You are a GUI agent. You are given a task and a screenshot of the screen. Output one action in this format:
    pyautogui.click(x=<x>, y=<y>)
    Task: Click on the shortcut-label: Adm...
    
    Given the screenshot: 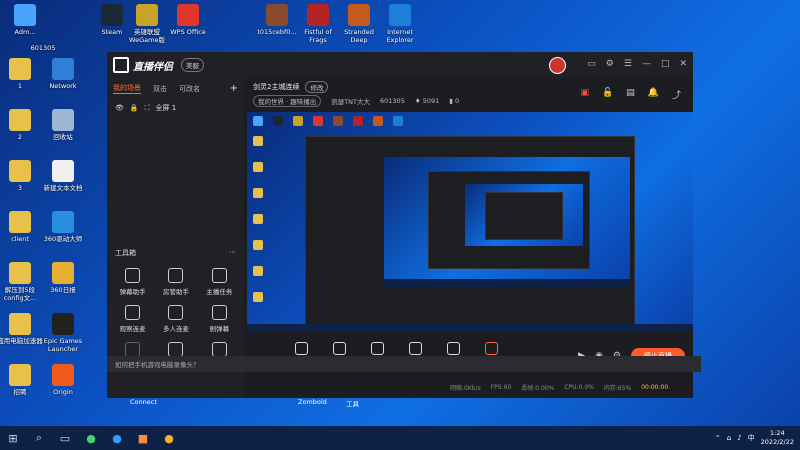 What is the action you would take?
    pyautogui.click(x=25, y=32)
    